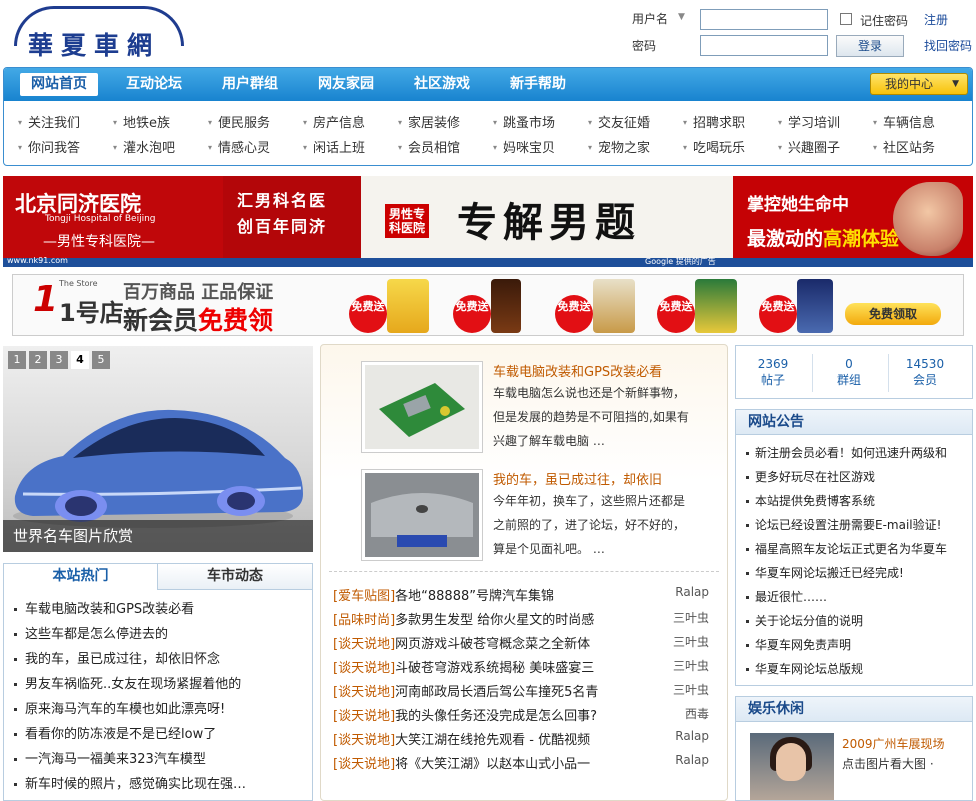 The image size is (976, 801). What do you see at coordinates (764, 19) in the screenshot?
I see `username-input` at bounding box center [764, 19].